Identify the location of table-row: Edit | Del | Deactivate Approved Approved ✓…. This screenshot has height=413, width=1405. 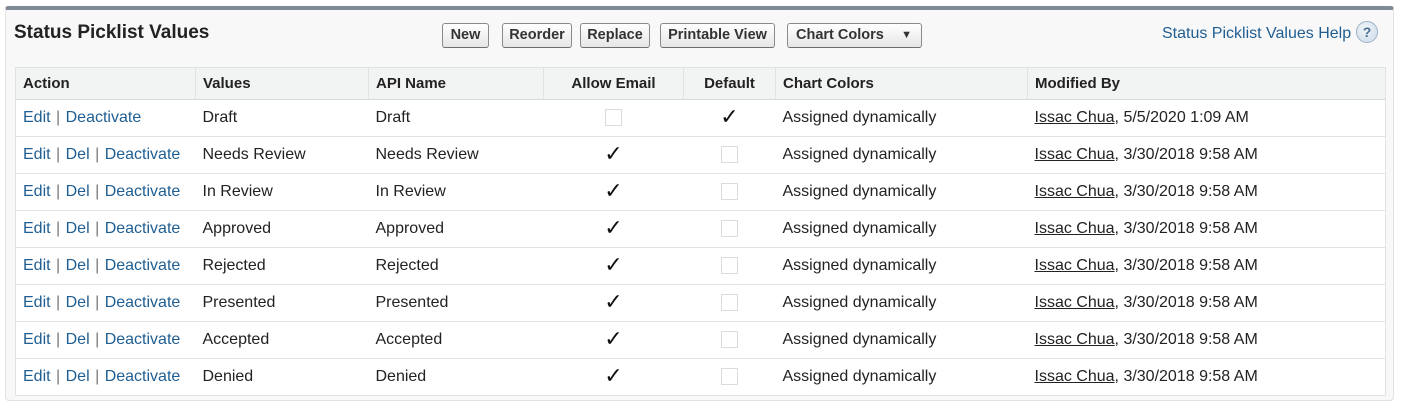
(700, 229).